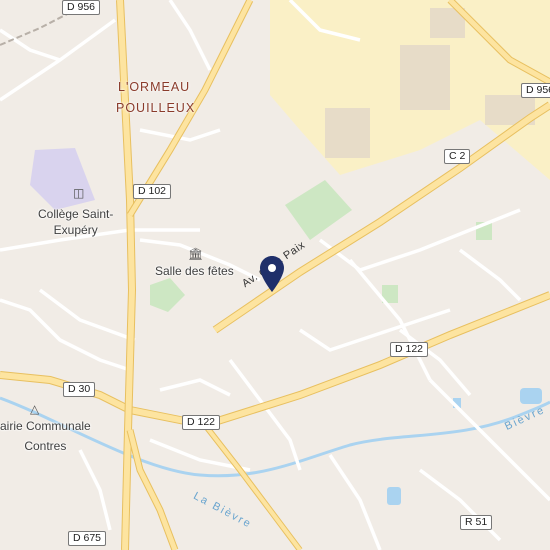  What do you see at coordinates (154, 87) in the screenshot?
I see `district-label-ormeau: L'ORMEAU` at bounding box center [154, 87].